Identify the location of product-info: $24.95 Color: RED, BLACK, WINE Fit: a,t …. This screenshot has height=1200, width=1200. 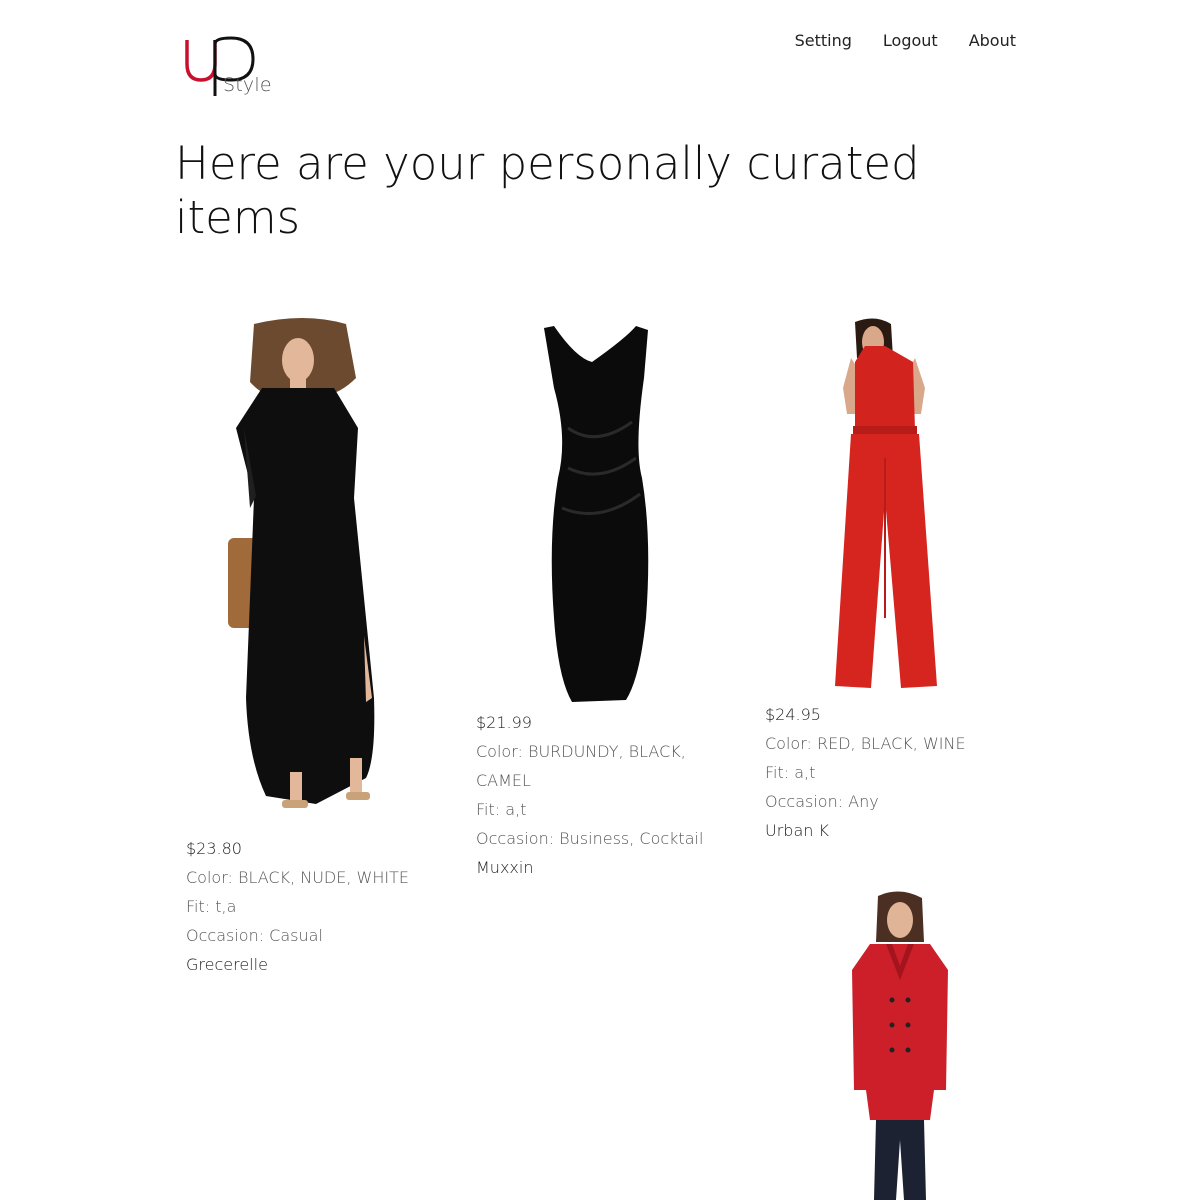
(880, 772).